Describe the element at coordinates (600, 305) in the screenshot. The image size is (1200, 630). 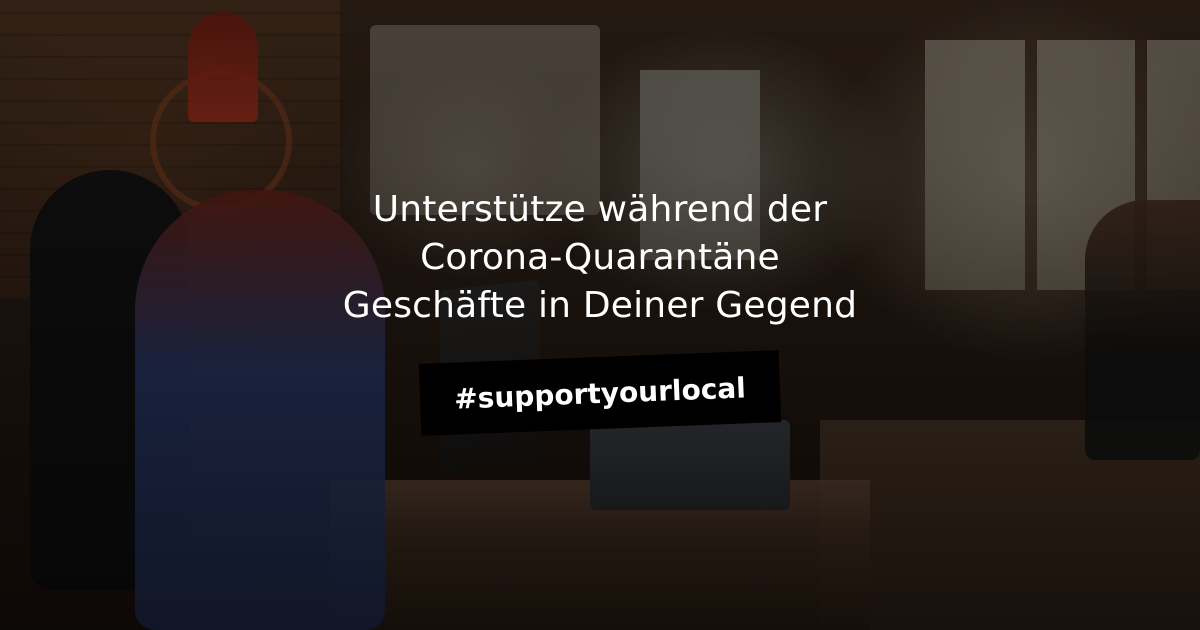
I see `headline-line: Geschäfte in Deiner Gegend` at that location.